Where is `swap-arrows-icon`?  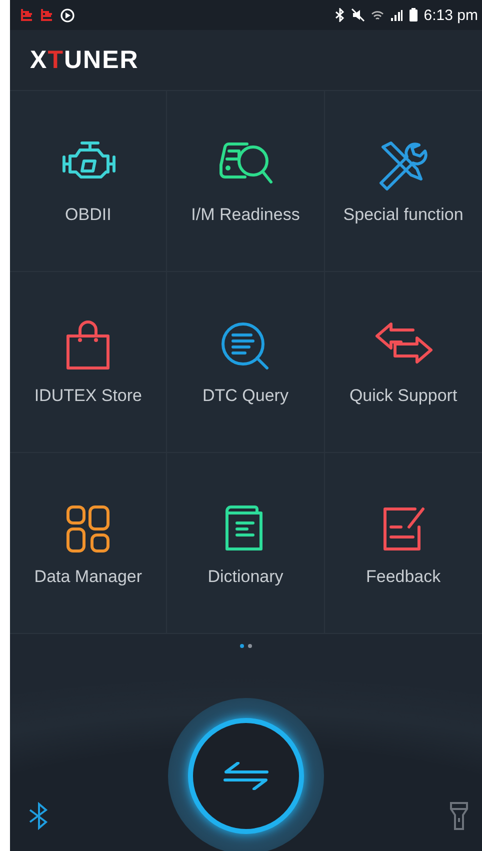
swap-arrows-icon is located at coordinates (246, 776).